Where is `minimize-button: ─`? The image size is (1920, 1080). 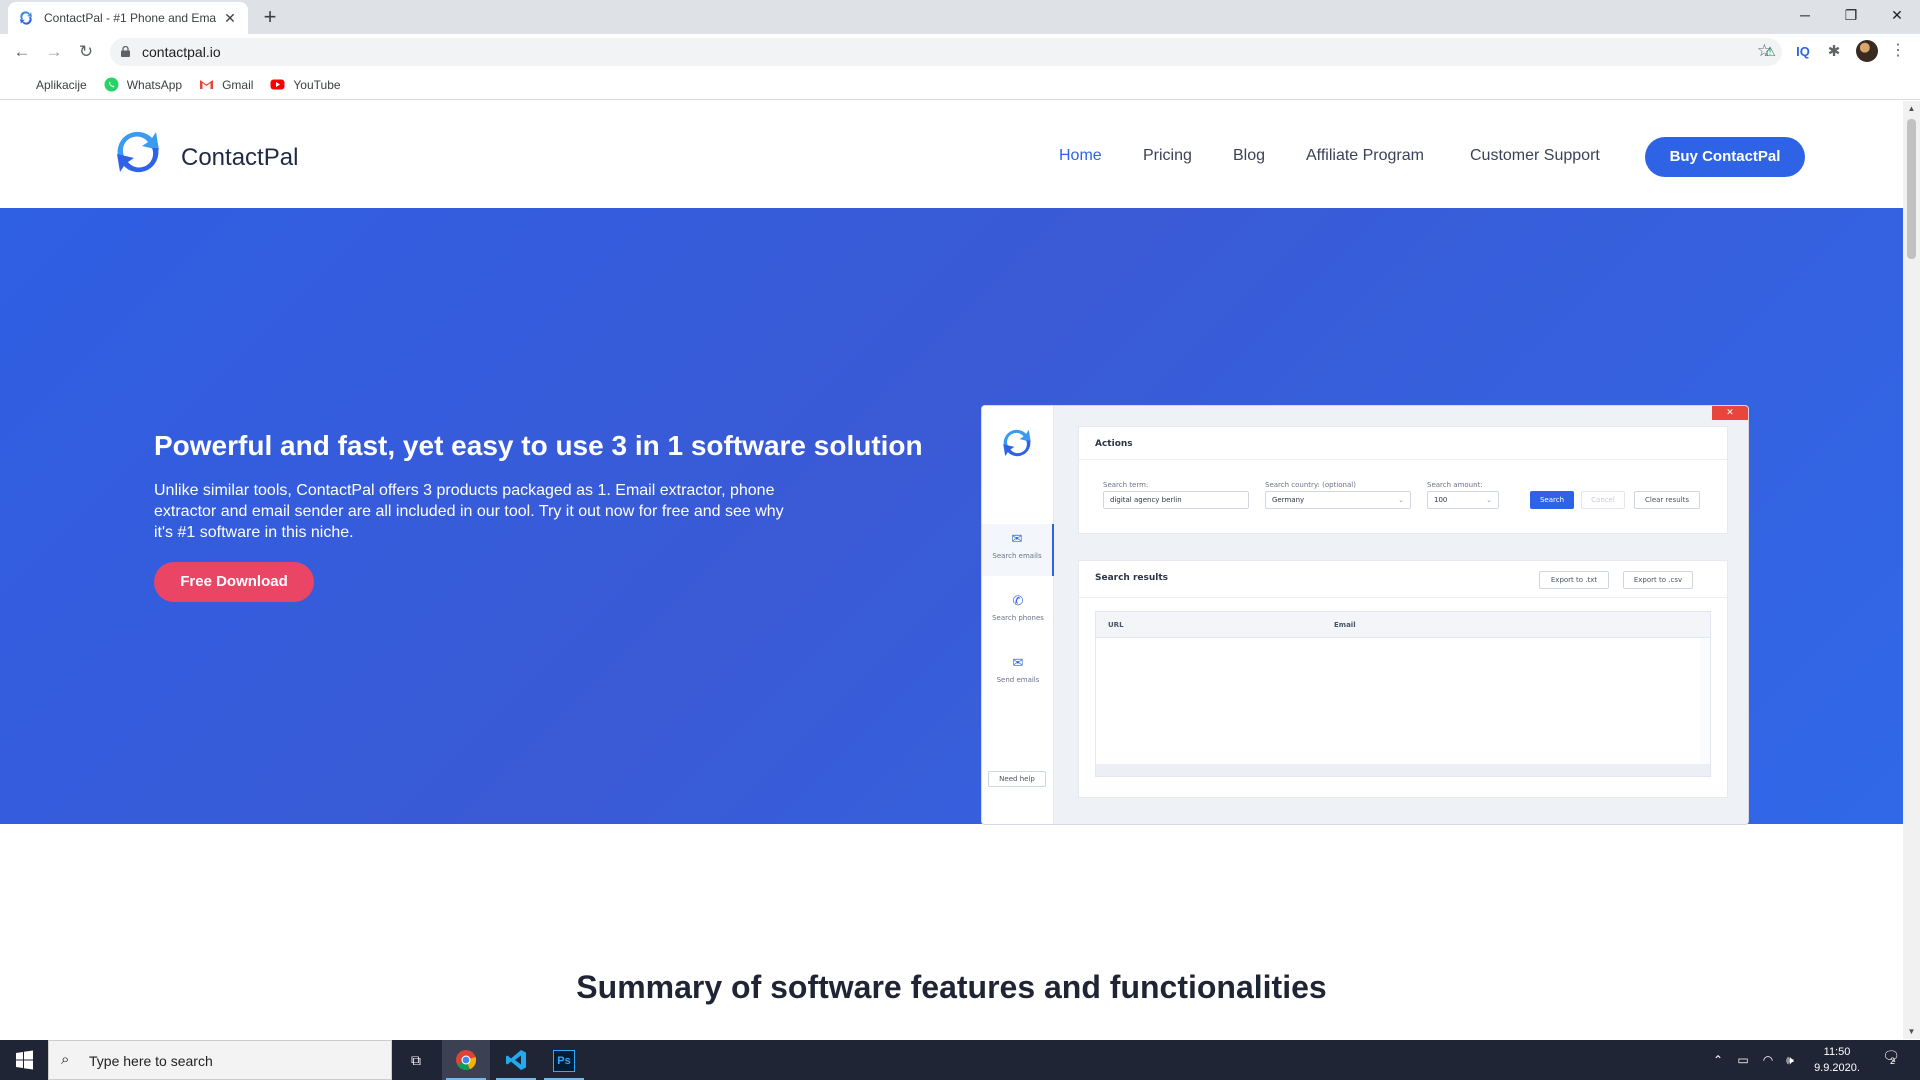
minimize-button: ─ is located at coordinates (1805, 15).